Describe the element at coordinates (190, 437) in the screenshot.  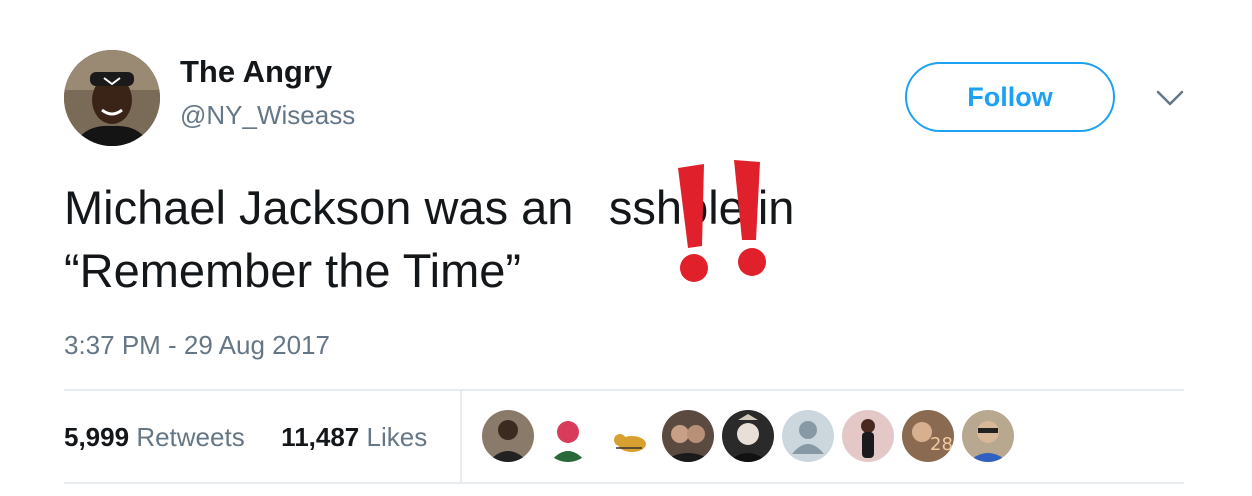
I see `retweets-label: Retweets` at that location.